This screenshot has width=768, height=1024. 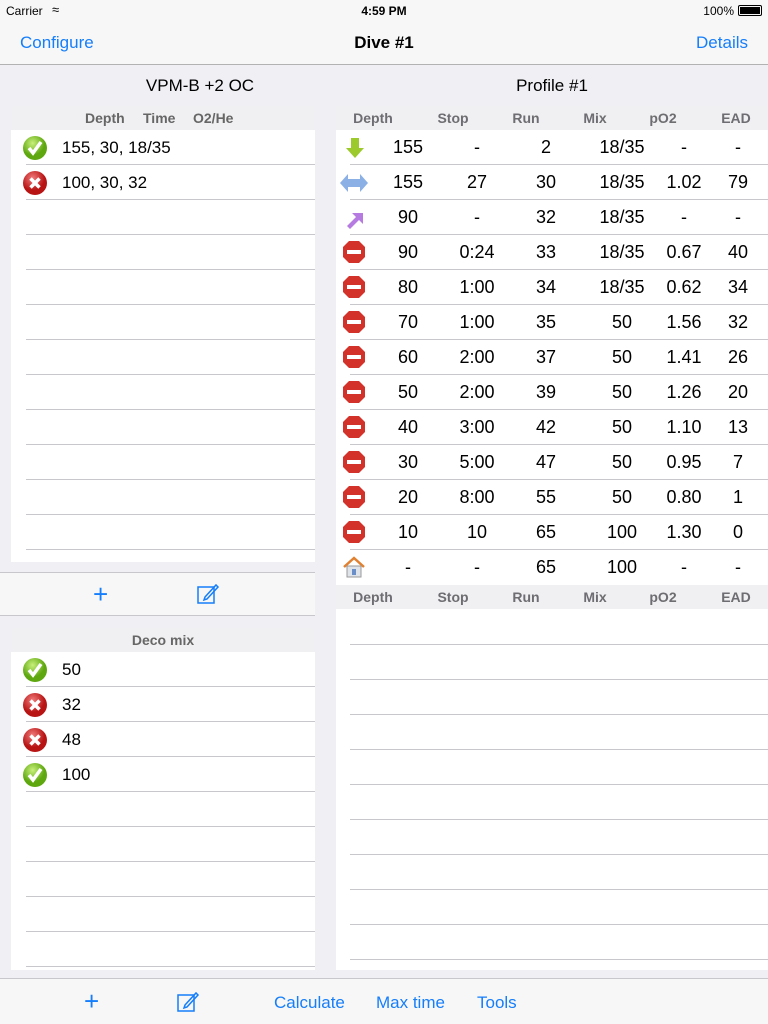 What do you see at coordinates (91, 1001) in the screenshot?
I see `add-icon: +` at bounding box center [91, 1001].